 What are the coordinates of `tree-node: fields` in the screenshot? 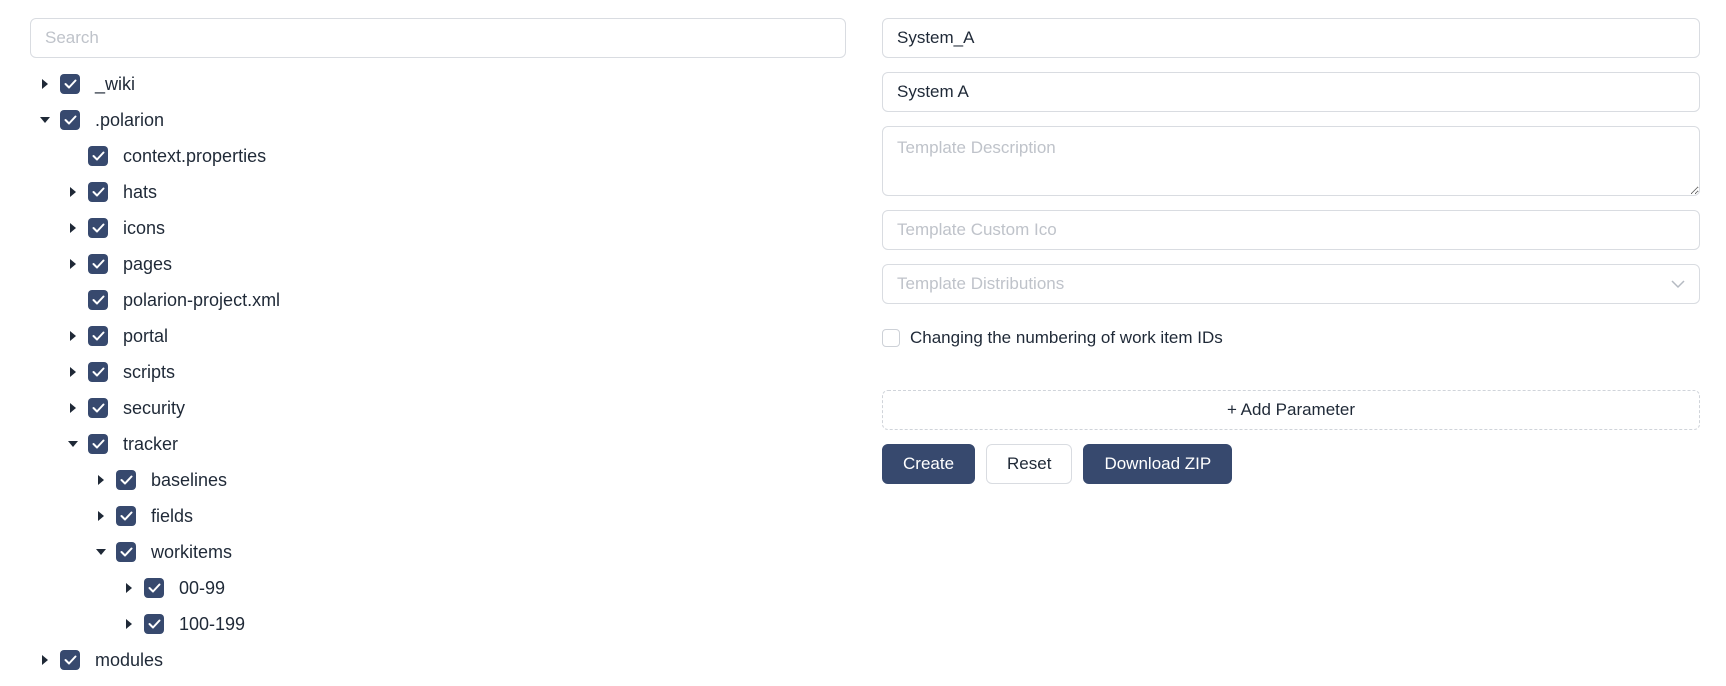 It's located at (438, 516).